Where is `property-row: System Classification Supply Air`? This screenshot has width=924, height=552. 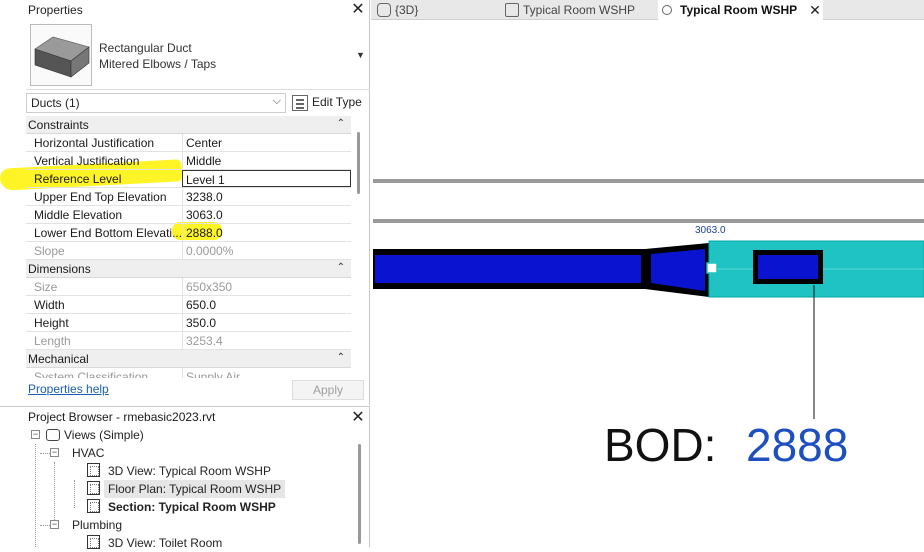 property-row: System Classification Supply Air is located at coordinates (188, 373).